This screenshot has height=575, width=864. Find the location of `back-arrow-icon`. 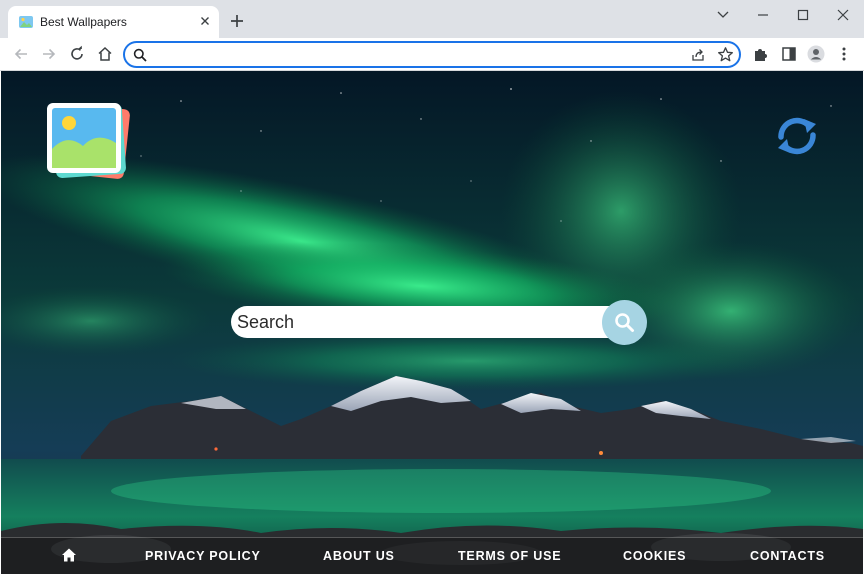

back-arrow-icon is located at coordinates (21, 54).